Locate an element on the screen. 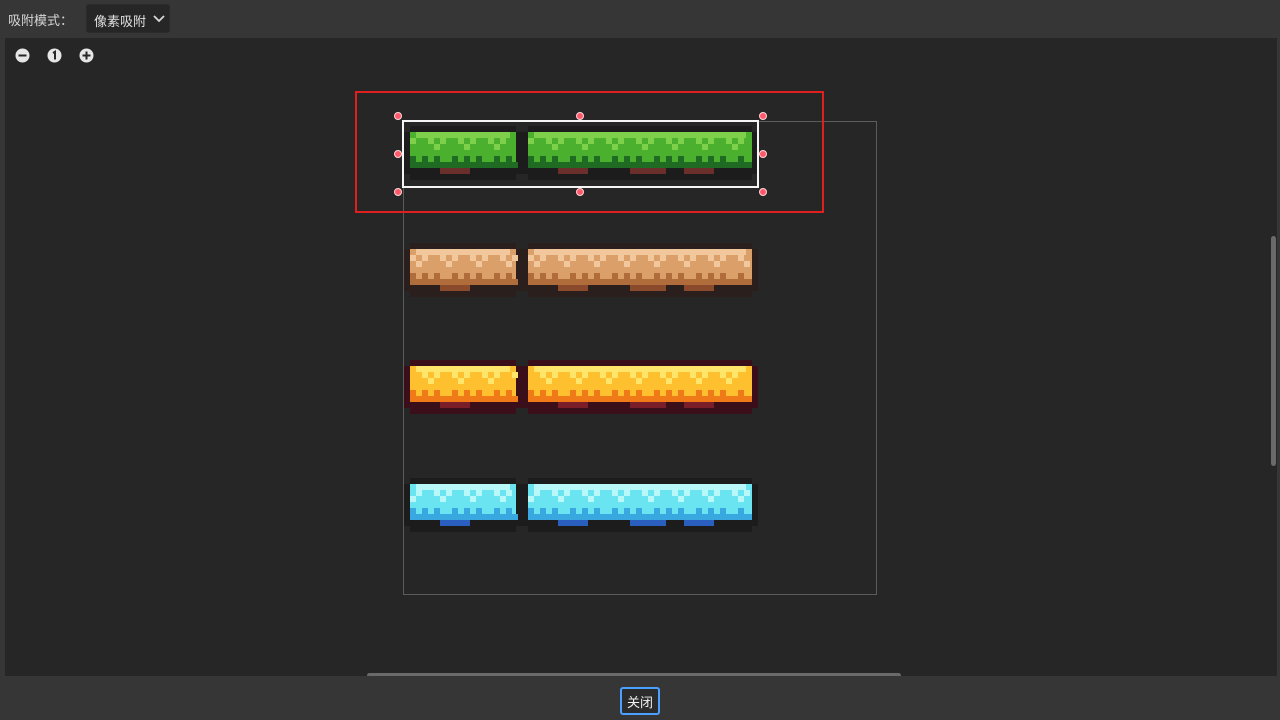  tile-ice-wide is located at coordinates (640, 505).